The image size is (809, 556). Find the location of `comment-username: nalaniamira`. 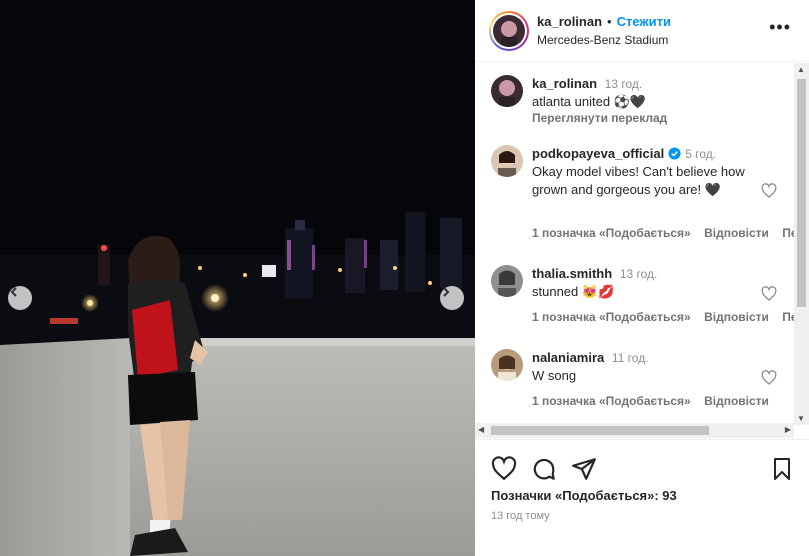

comment-username: nalaniamira is located at coordinates (568, 357).